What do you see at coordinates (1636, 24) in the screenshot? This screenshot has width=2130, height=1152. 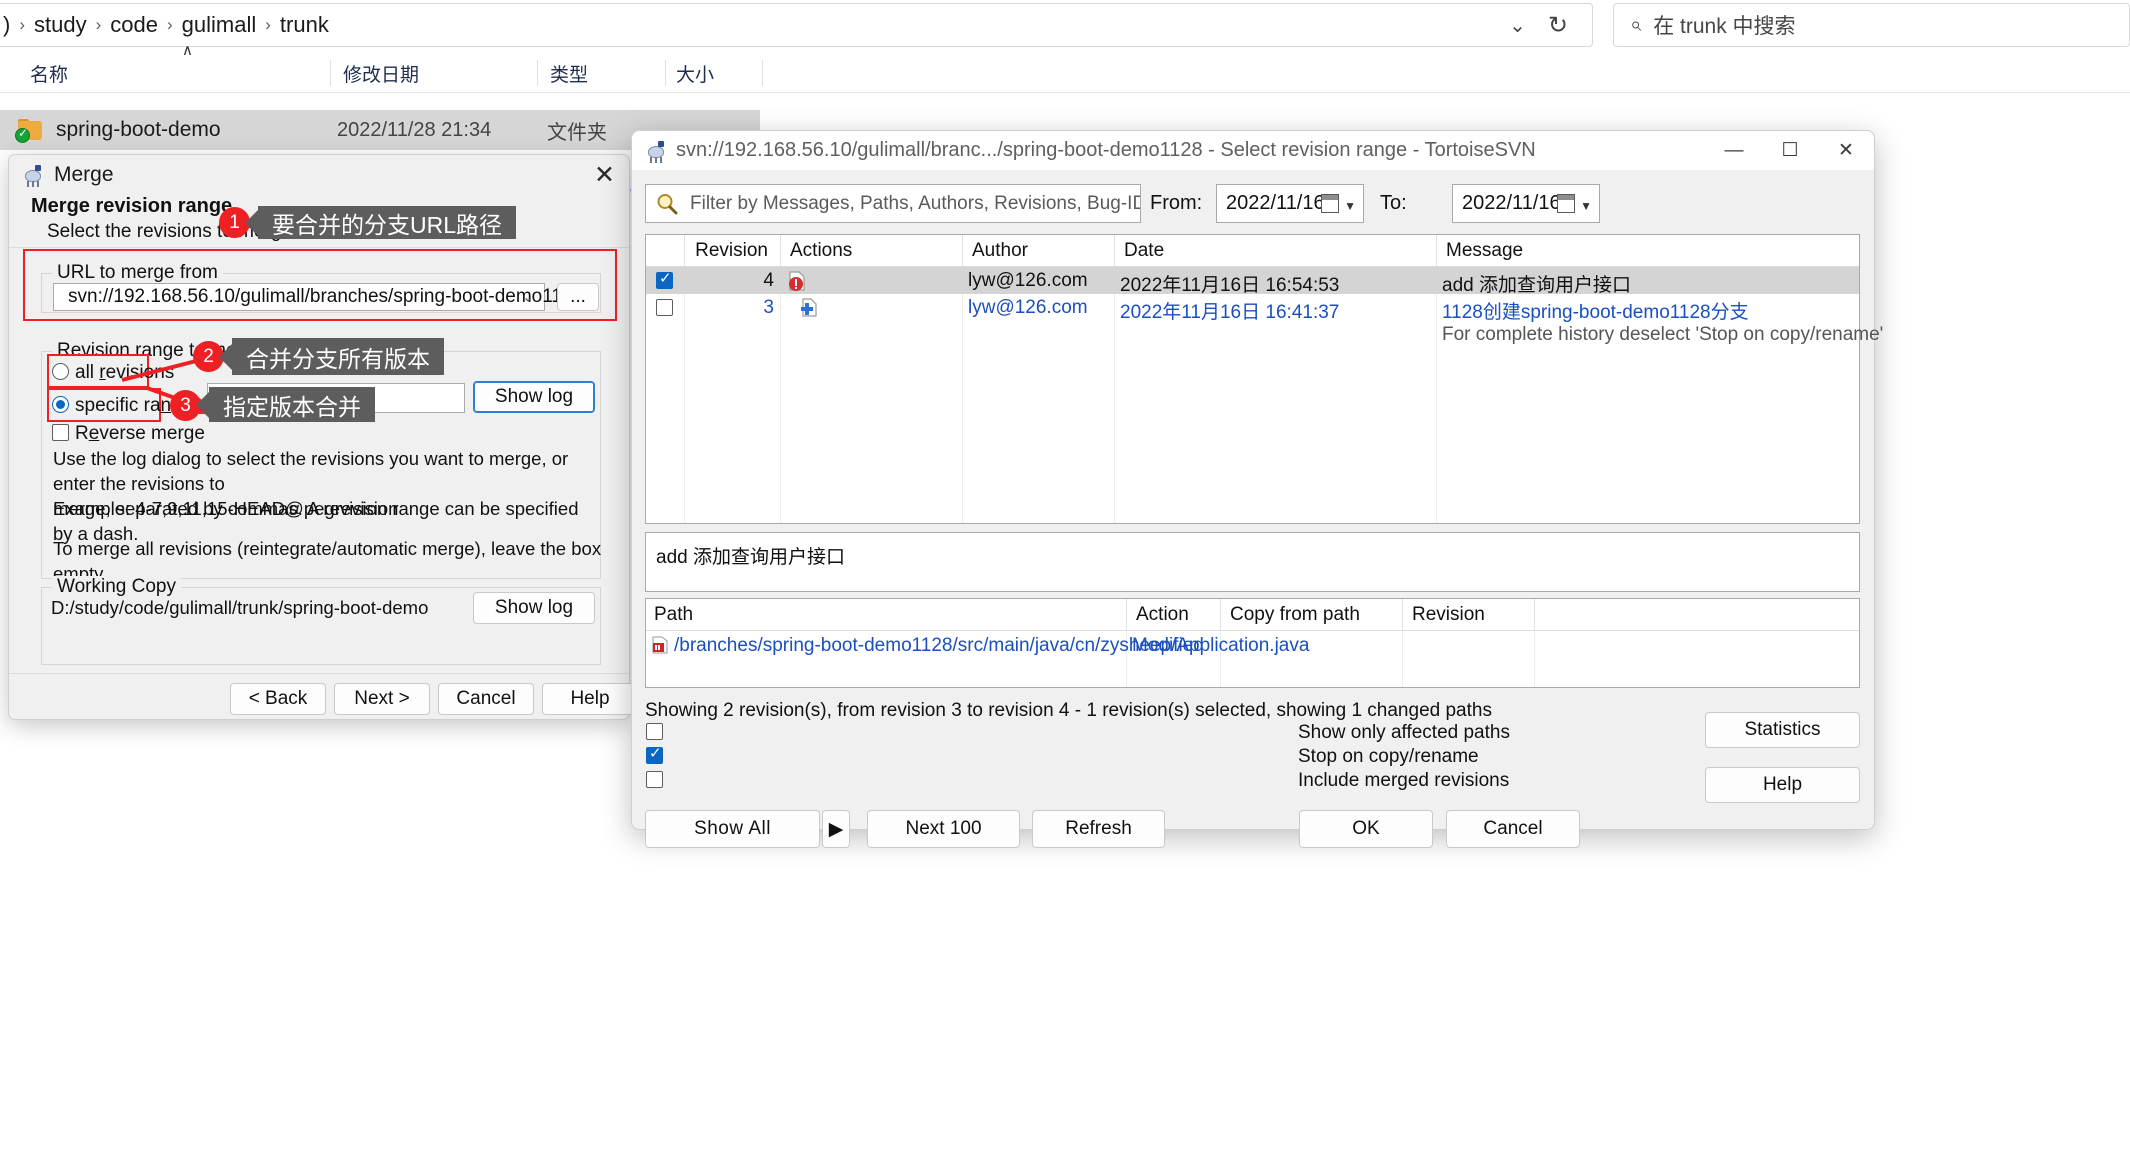 I see `search-icon: ⌕` at bounding box center [1636, 24].